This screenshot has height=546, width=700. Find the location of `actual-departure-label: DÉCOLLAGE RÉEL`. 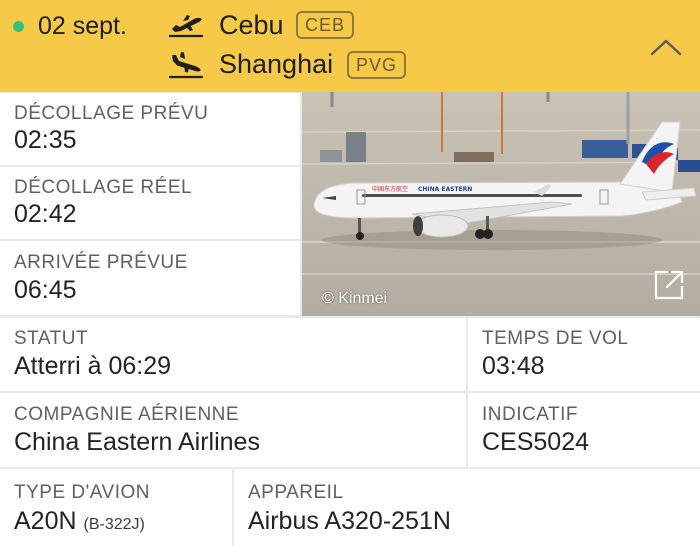

actual-departure-label: DÉCOLLAGE RÉEL is located at coordinates (103, 187).